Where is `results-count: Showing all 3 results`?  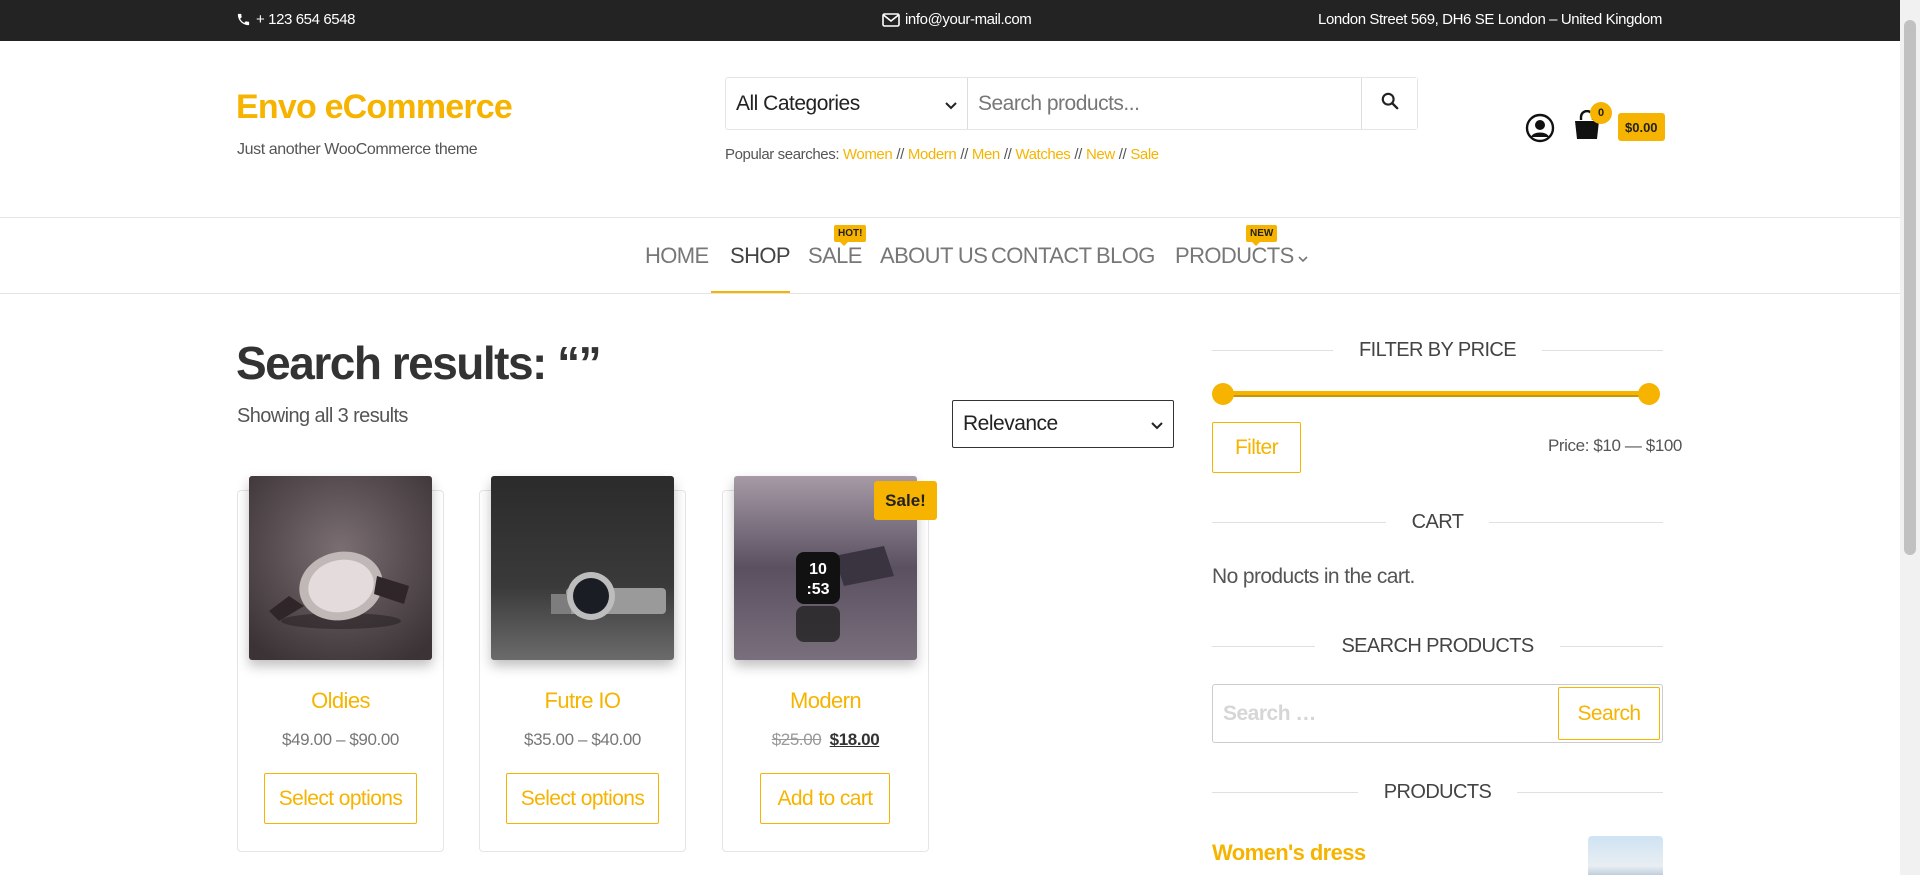 results-count: Showing all 3 results is located at coordinates (322, 416).